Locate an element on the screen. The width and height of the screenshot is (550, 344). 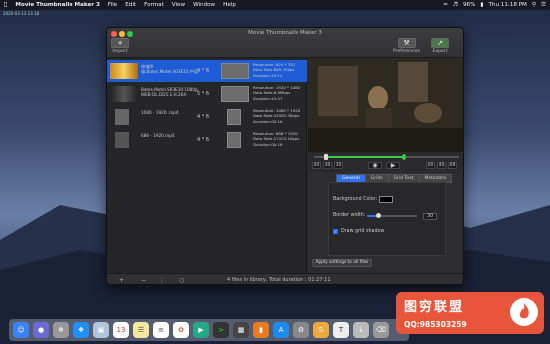
timeline: 00 30 30 ◉ ▶ 00 40 09 is located at coordinates (385, 162).